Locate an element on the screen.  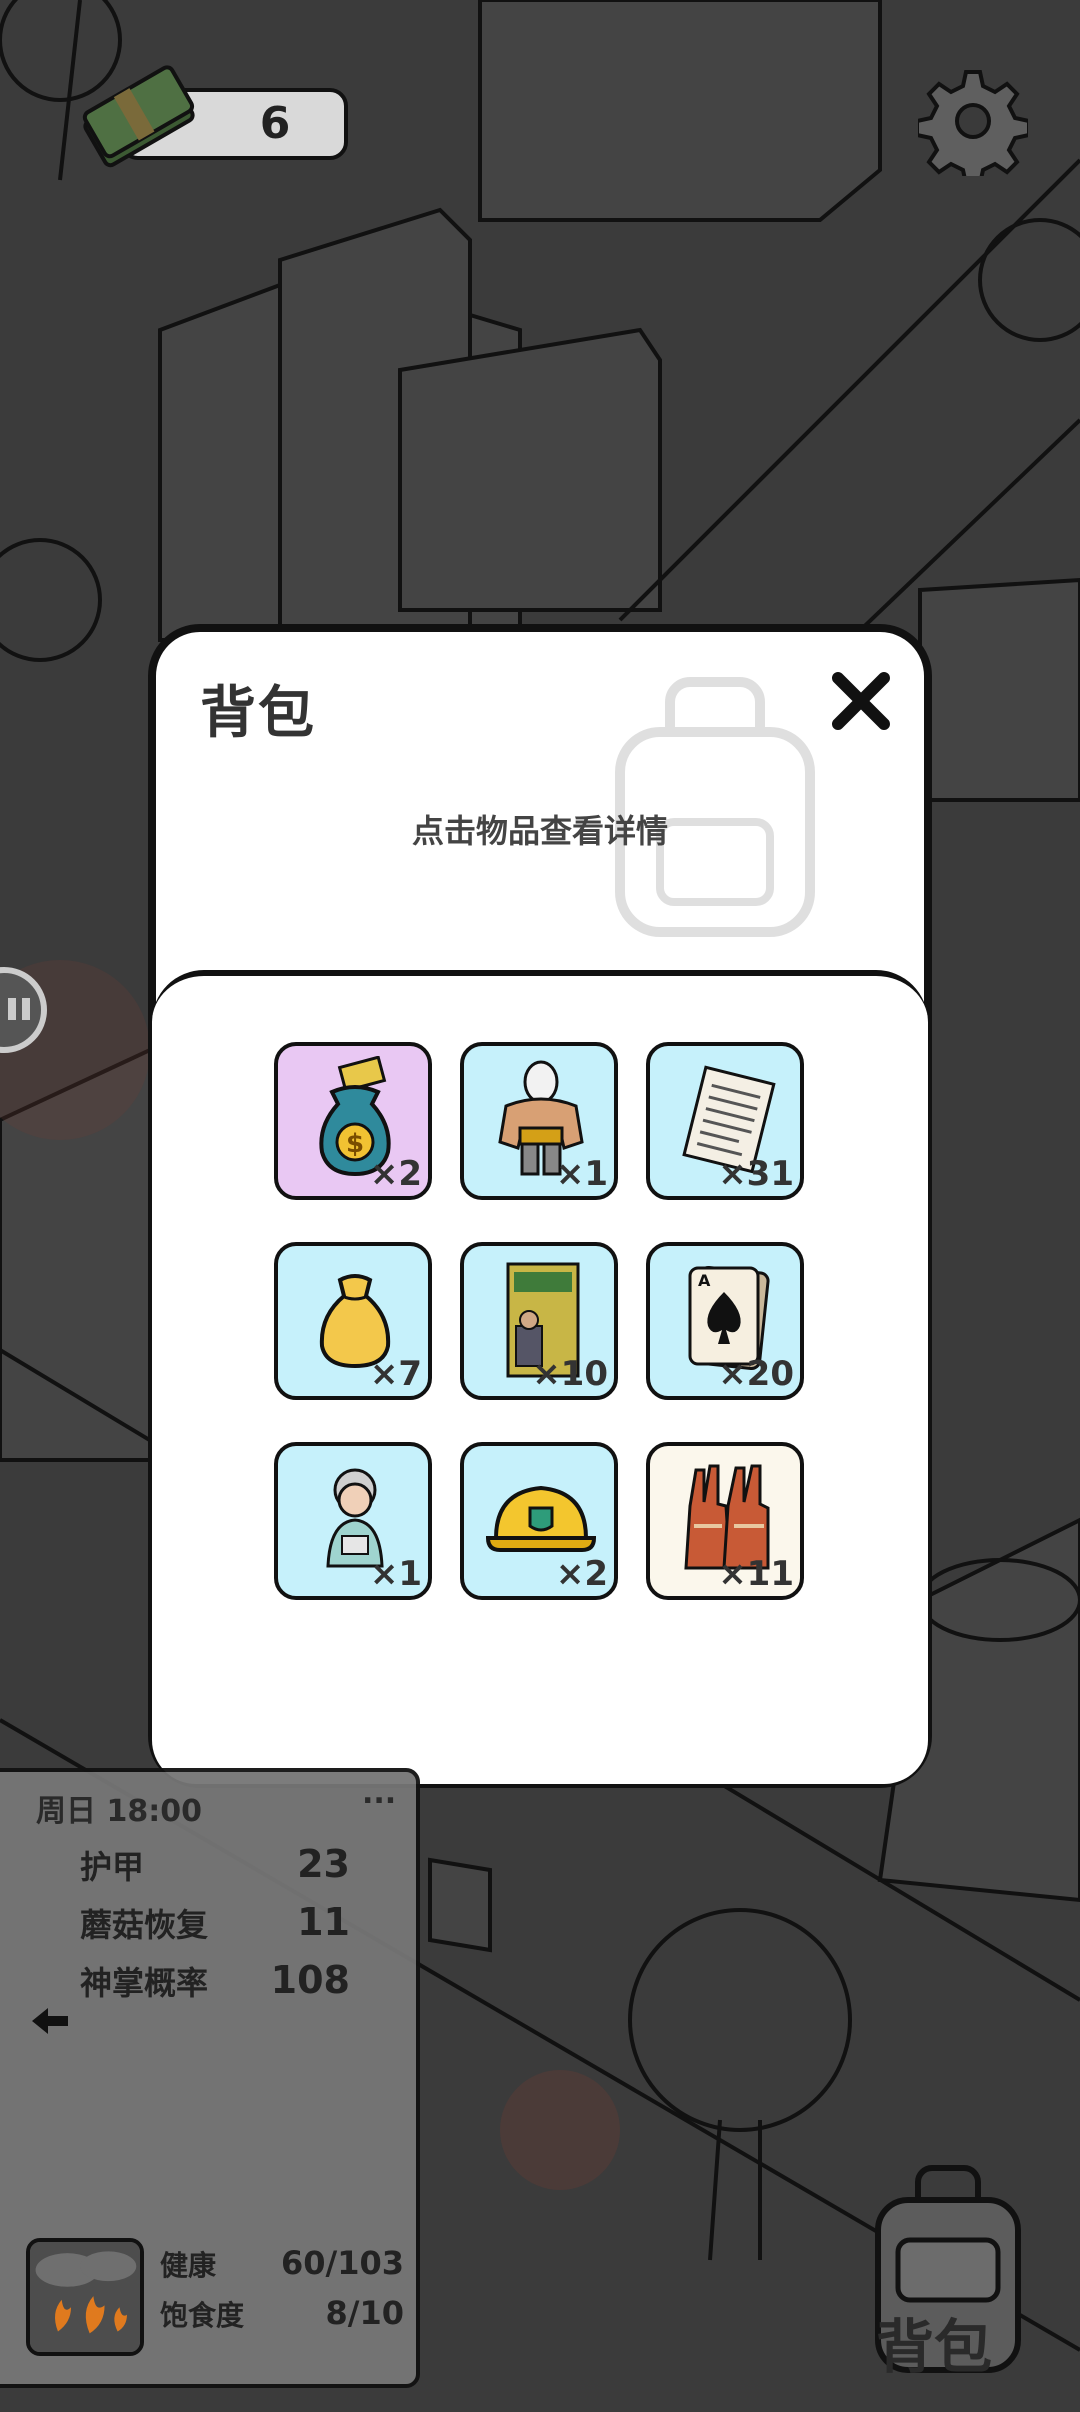
modal-title: 背包 is located at coordinates (258, 713).